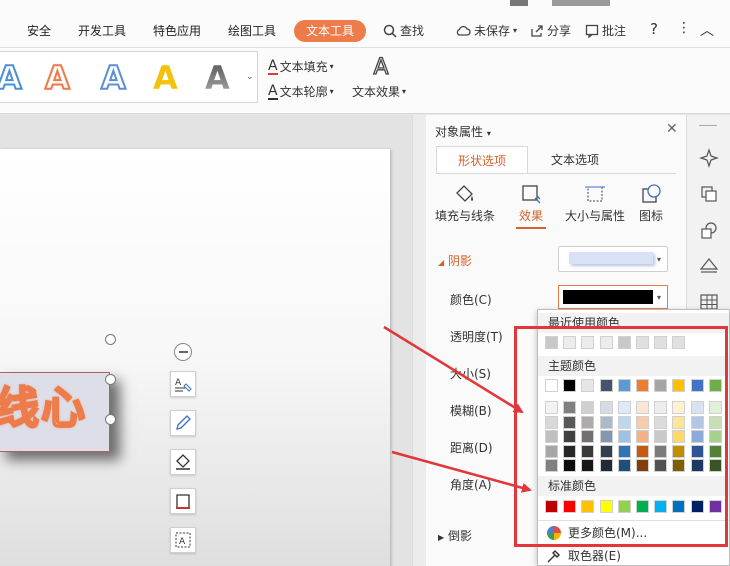  I want to click on collapse-toolbar-button, so click(183, 352).